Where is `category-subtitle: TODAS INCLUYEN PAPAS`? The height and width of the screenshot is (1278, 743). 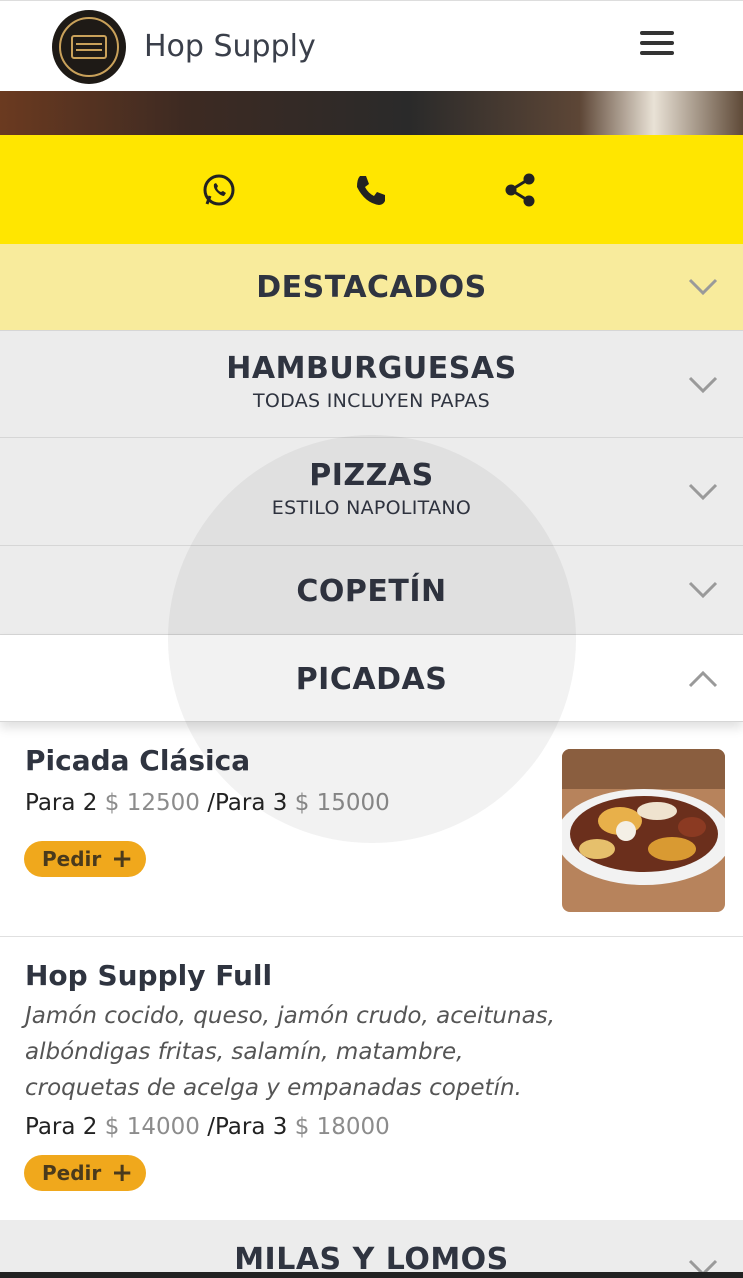 category-subtitle: TODAS INCLUYEN PAPAS is located at coordinates (371, 401).